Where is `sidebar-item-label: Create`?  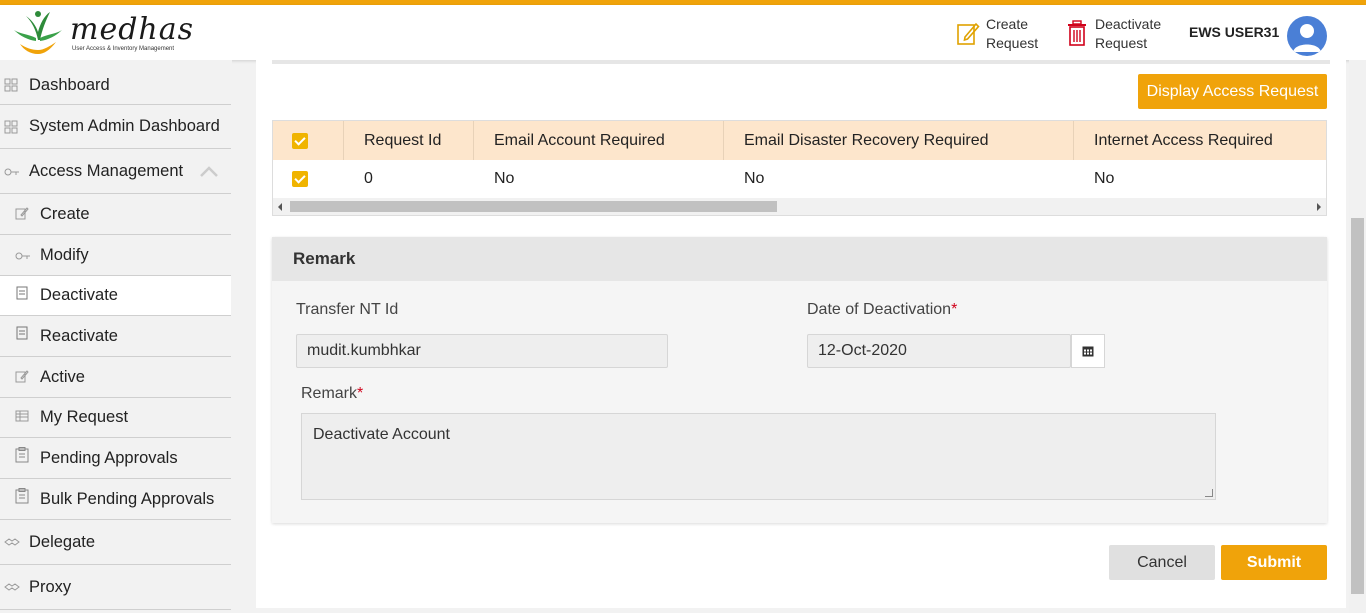
sidebar-item-label: Create is located at coordinates (65, 213).